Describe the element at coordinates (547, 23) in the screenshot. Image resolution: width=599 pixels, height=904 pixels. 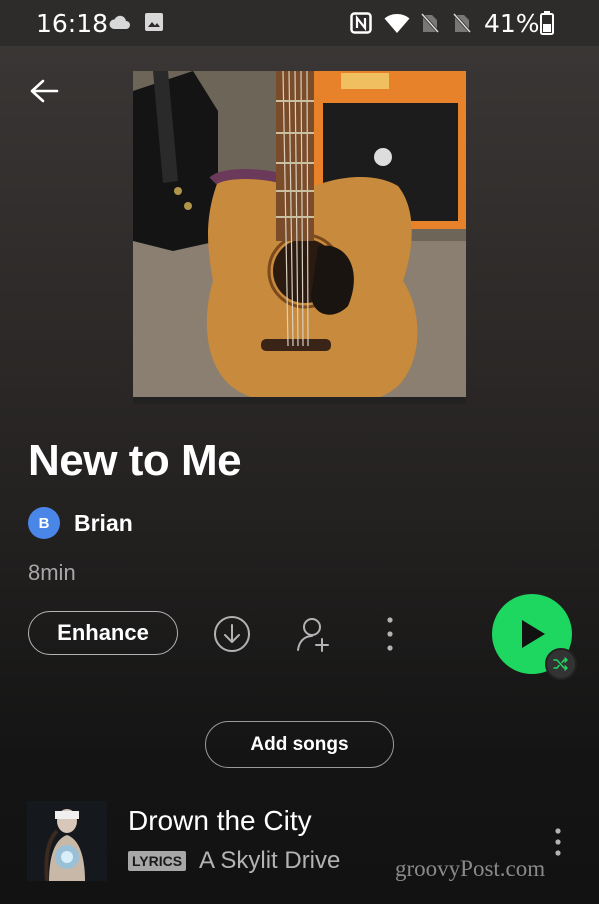
I see `battery-icon` at that location.